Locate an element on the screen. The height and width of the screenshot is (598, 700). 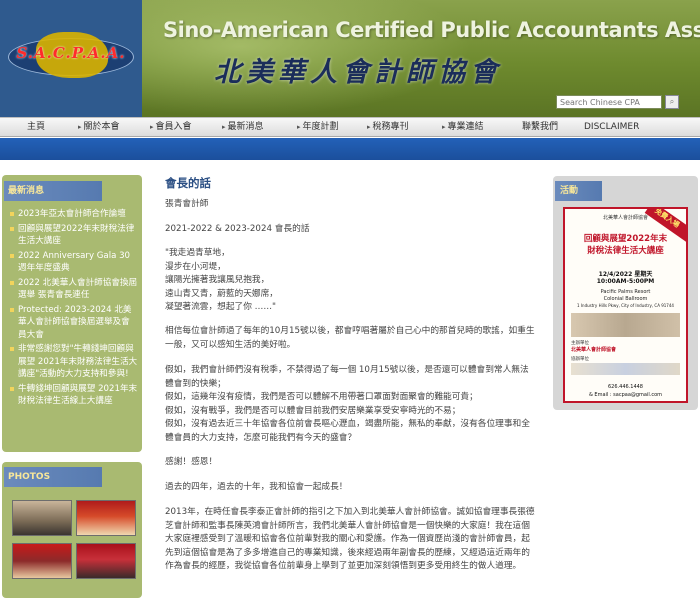
nav-item-news: ▸ 最新消息 is located at coordinates (243, 127).